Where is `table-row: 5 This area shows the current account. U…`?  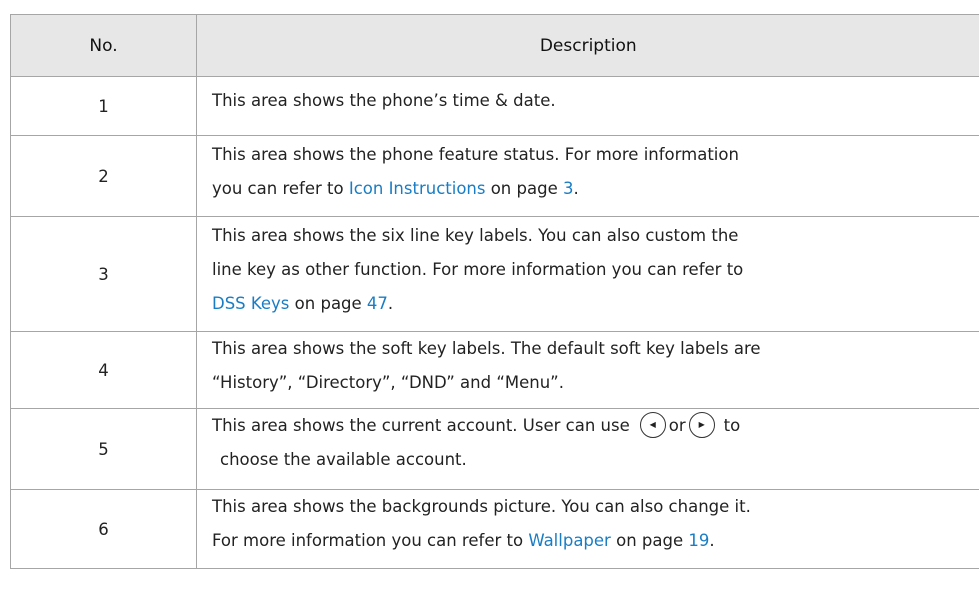
table-row: 5 This area shows the current account. U… is located at coordinates (494, 449).